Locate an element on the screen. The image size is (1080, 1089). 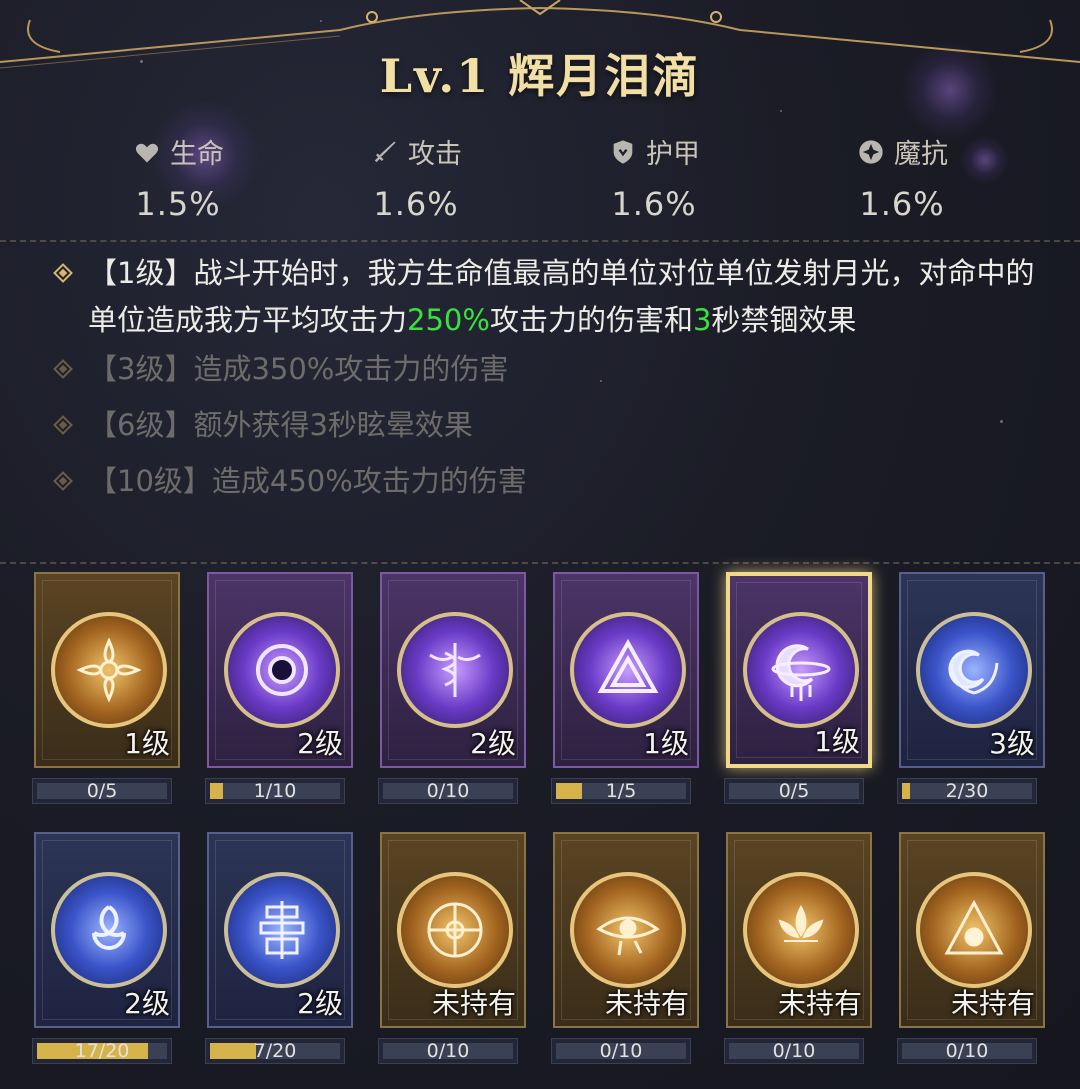
progress-text: 1/5 is located at coordinates (621, 791).